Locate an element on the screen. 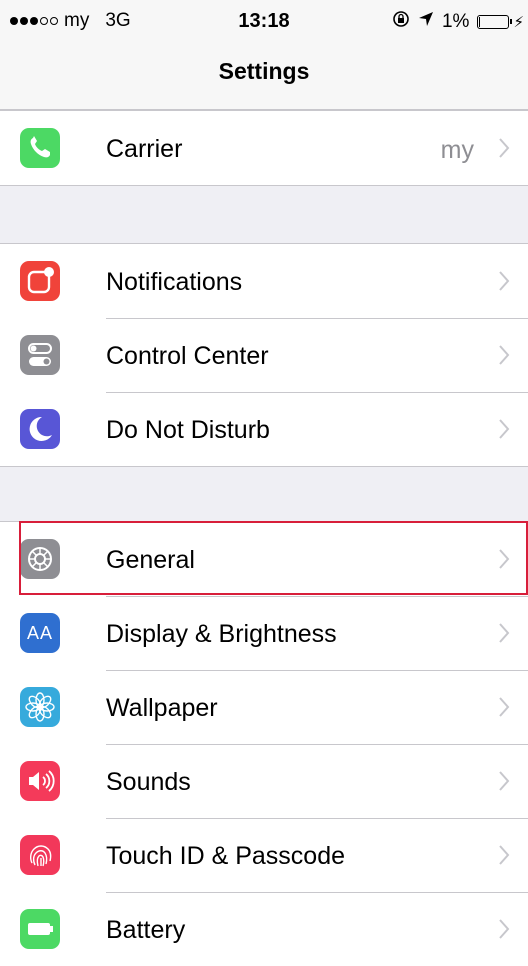 The height and width of the screenshot is (966, 528). flower-icon is located at coordinates (40, 707).